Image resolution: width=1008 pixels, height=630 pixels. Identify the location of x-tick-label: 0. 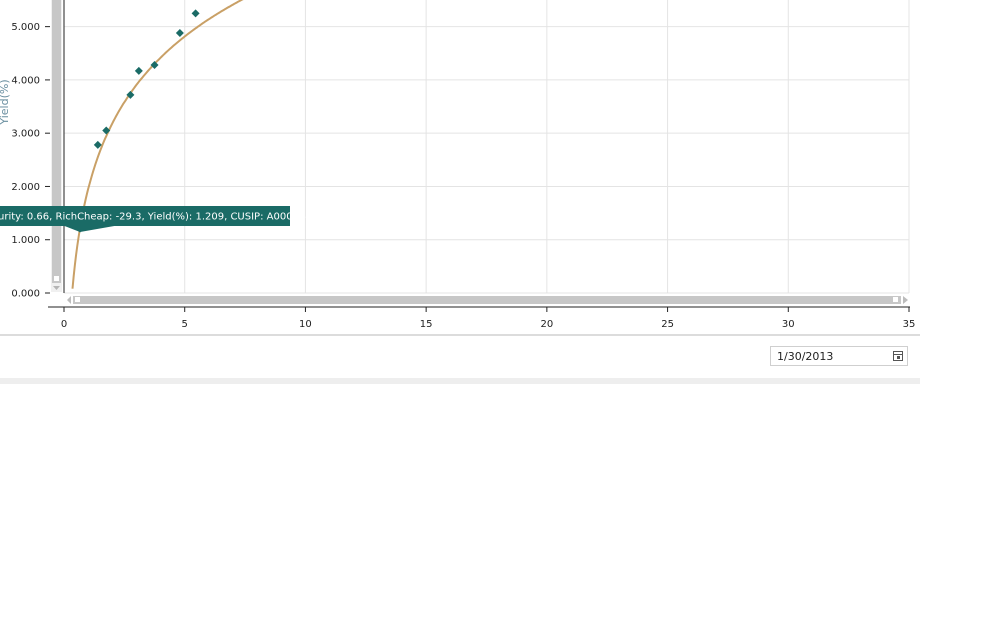
(64, 324).